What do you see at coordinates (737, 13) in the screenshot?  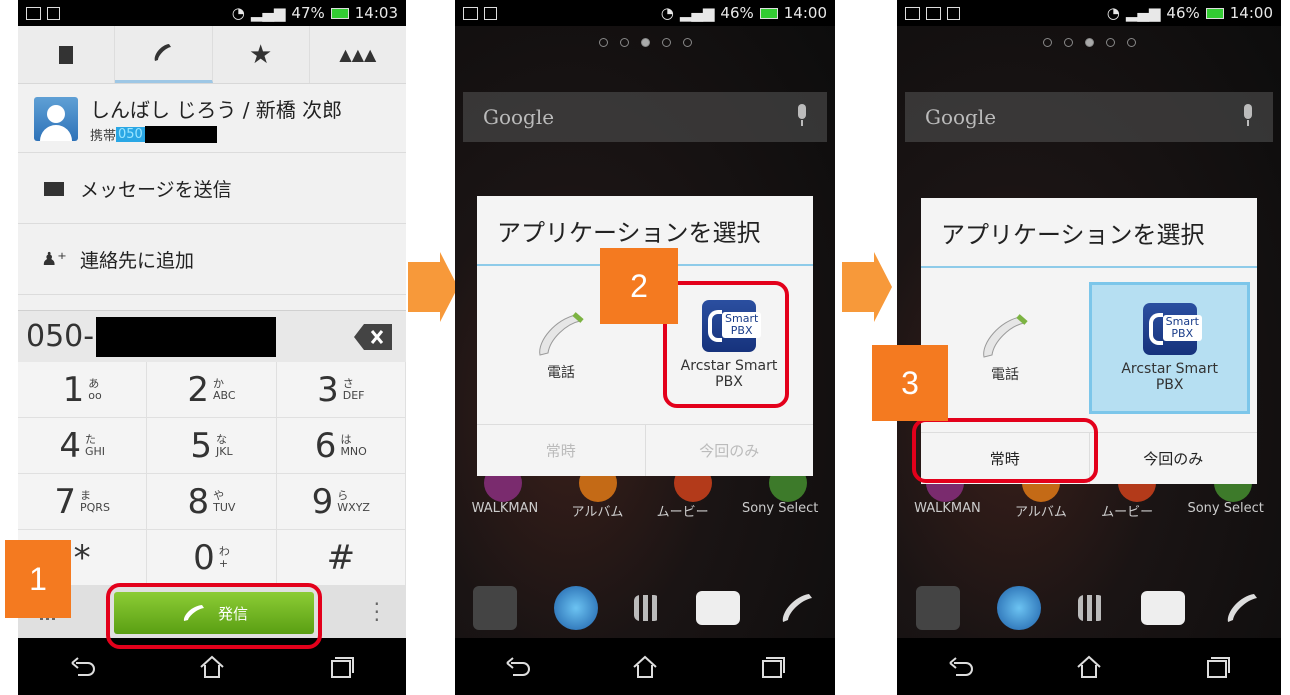 I see `battery-percent: 46%` at bounding box center [737, 13].